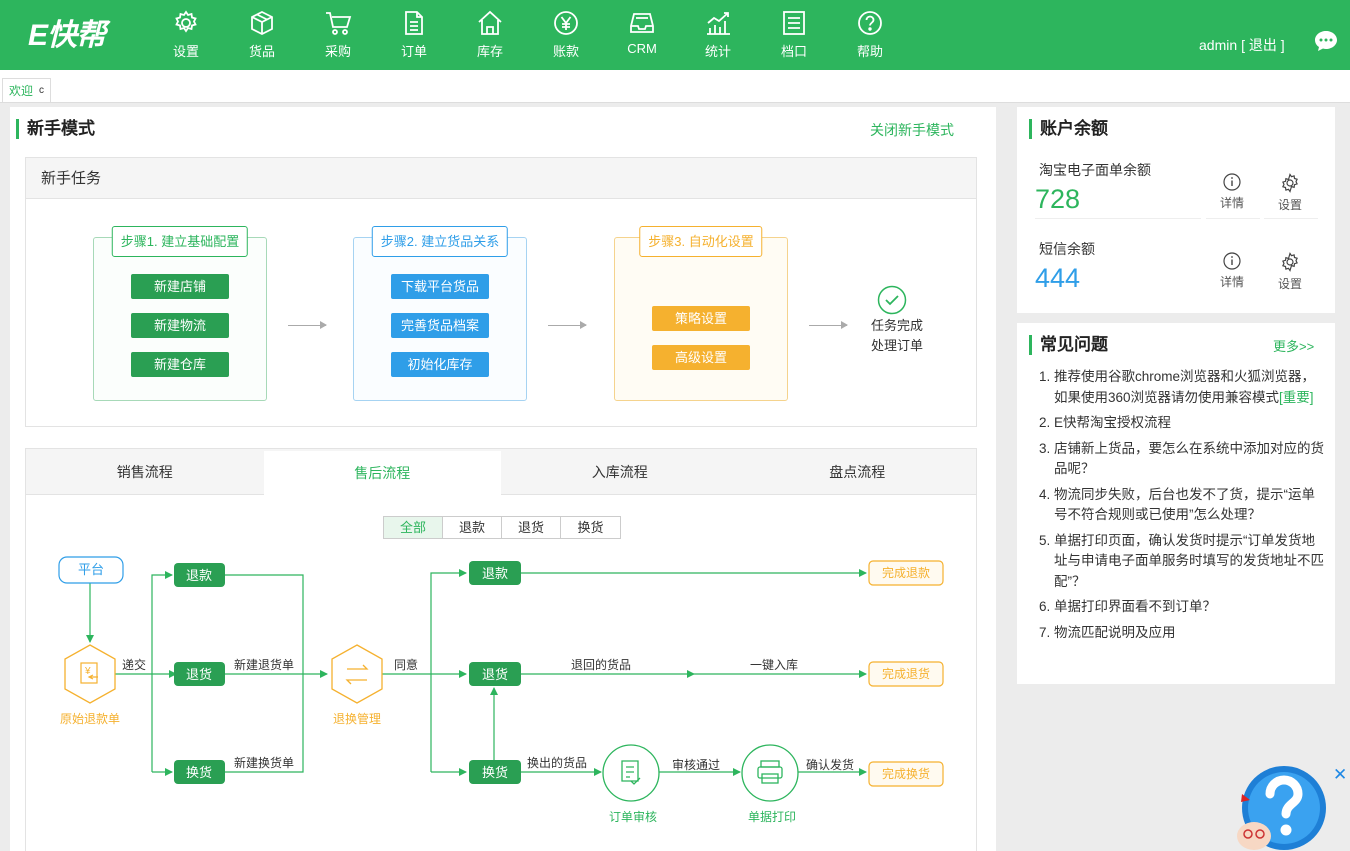 Image resolution: width=1350 pixels, height=851 pixels. I want to click on exchange-node: 换货, so click(199, 772).